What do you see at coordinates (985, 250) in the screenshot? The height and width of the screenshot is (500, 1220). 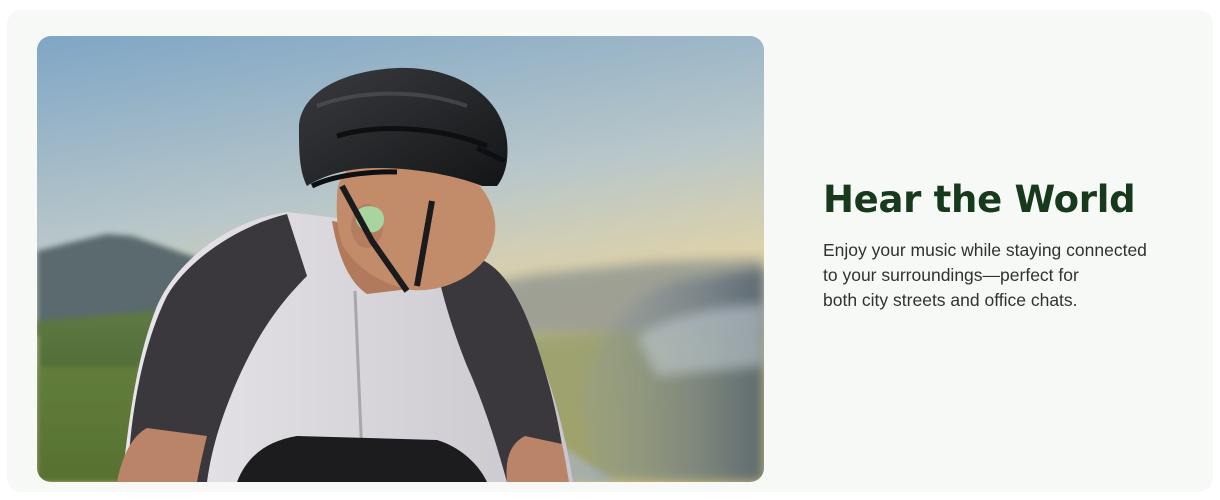 I see `description-line: Enjoy your music while staying connected` at bounding box center [985, 250].